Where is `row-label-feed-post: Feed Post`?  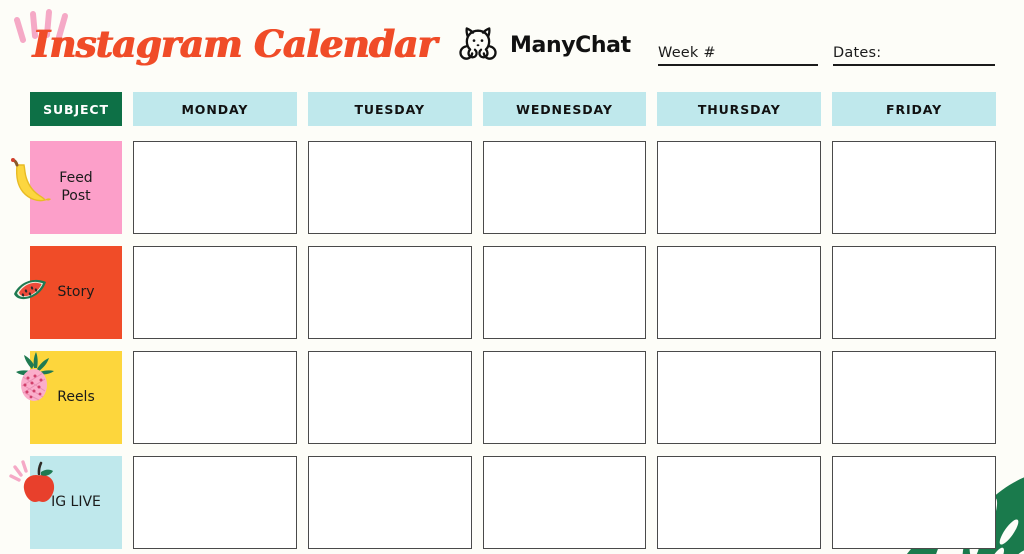 row-label-feed-post: Feed Post is located at coordinates (76, 187).